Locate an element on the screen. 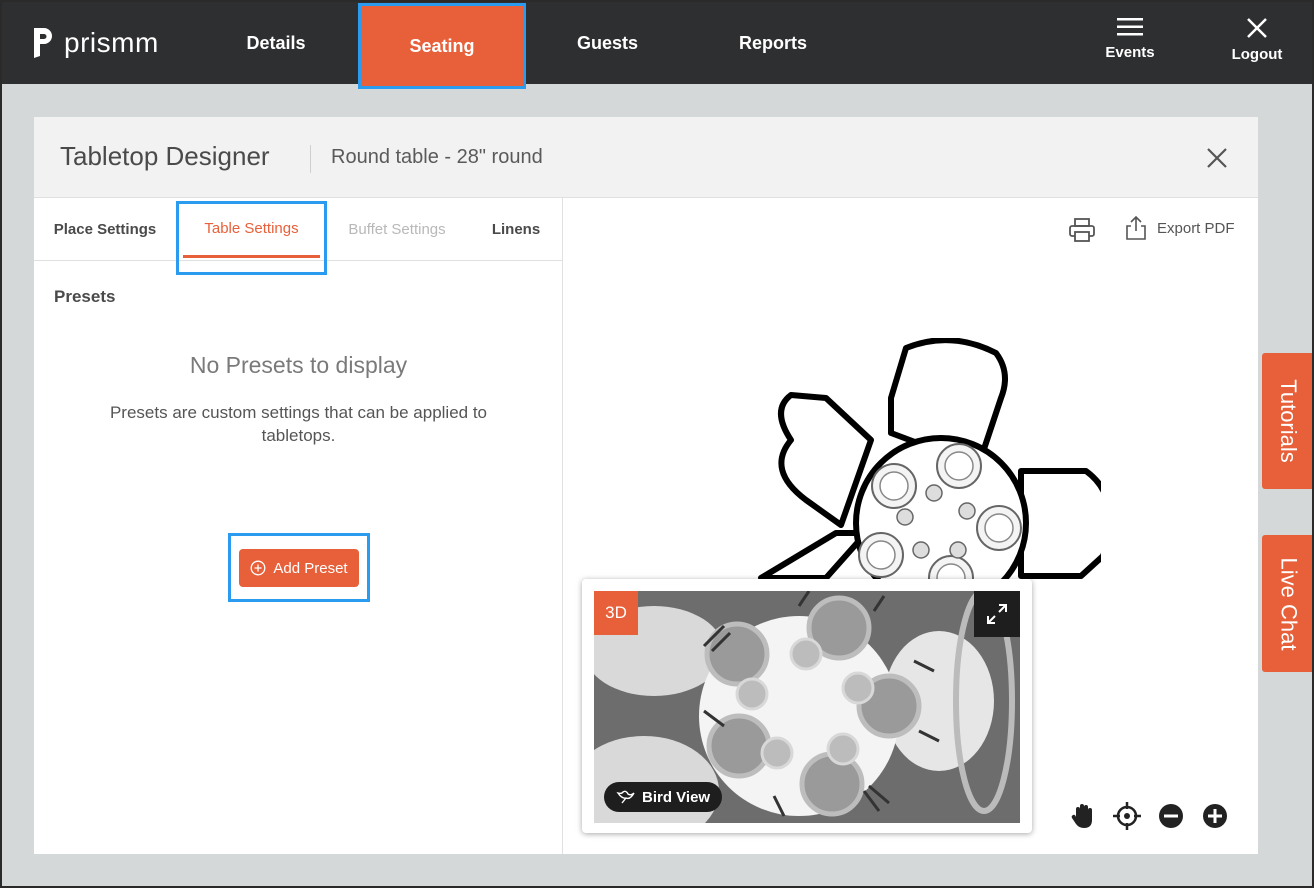  logo: prismm is located at coordinates (95, 43).